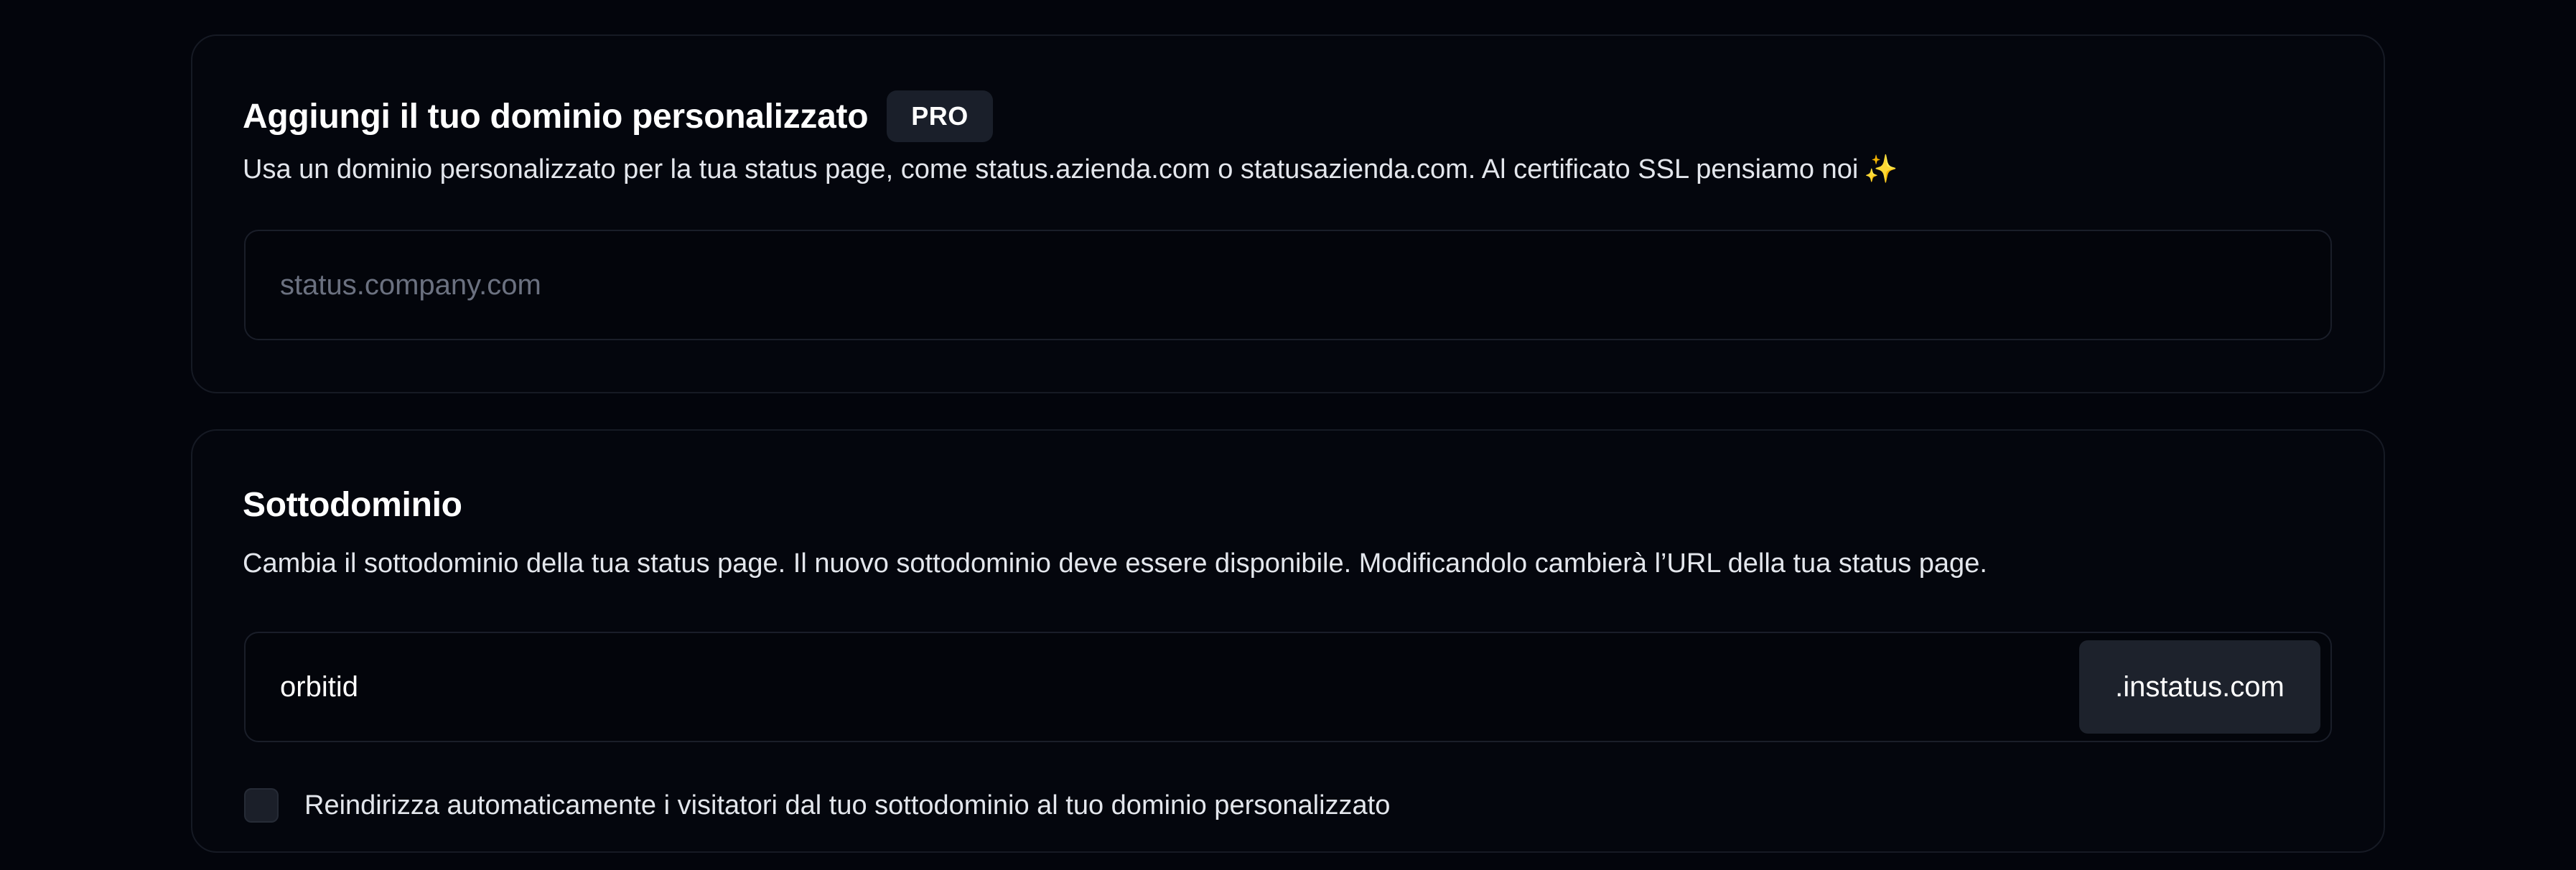 The width and height of the screenshot is (2576, 870). What do you see at coordinates (1213, 285) in the screenshot?
I see `custom-domain-input` at bounding box center [1213, 285].